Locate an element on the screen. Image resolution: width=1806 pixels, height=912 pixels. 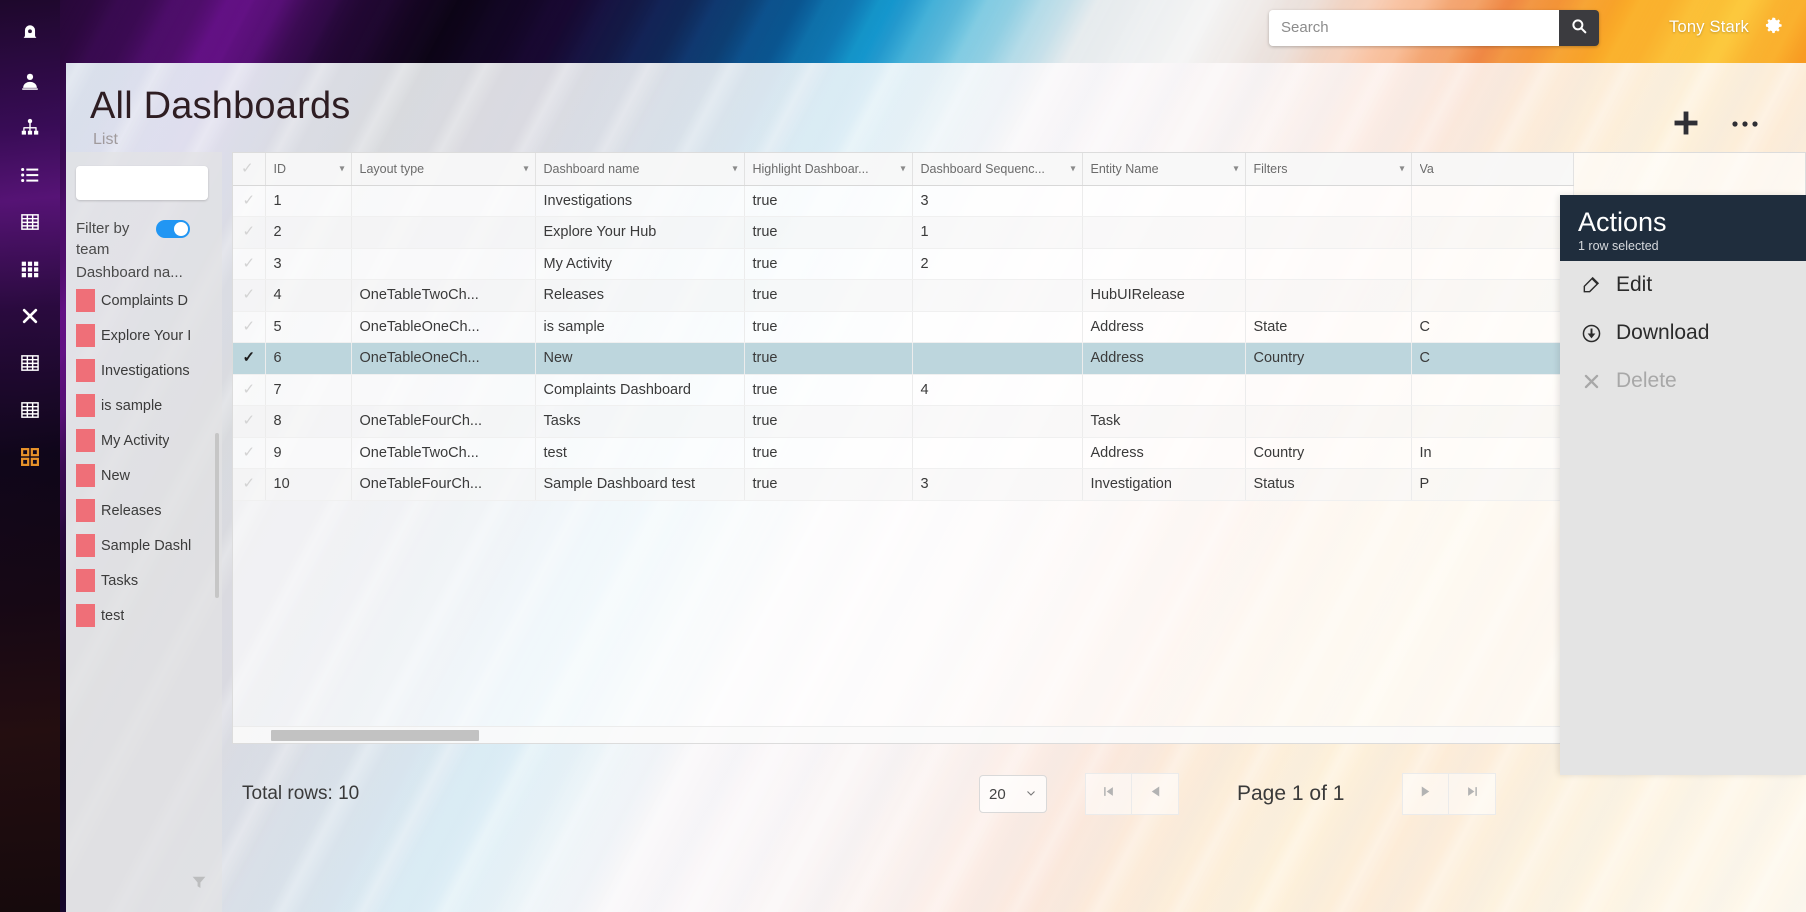
filter-search-input is located at coordinates (142, 183).